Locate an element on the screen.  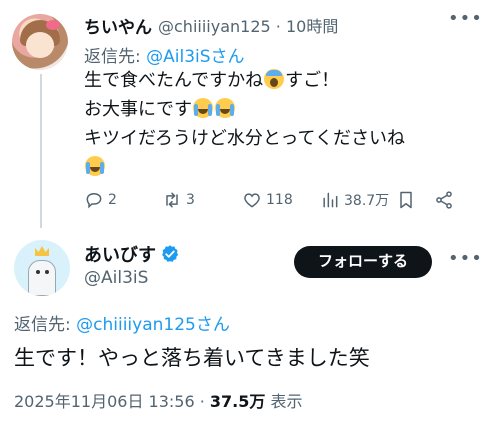
reply-timestamp: 10時間 is located at coordinates (312, 26).